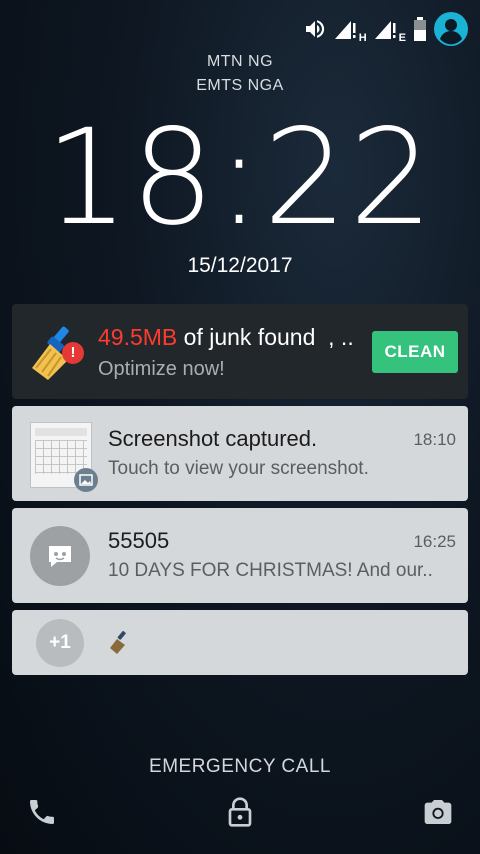  Describe the element at coordinates (240, 812) in the screenshot. I see `unlock-icon` at that location.